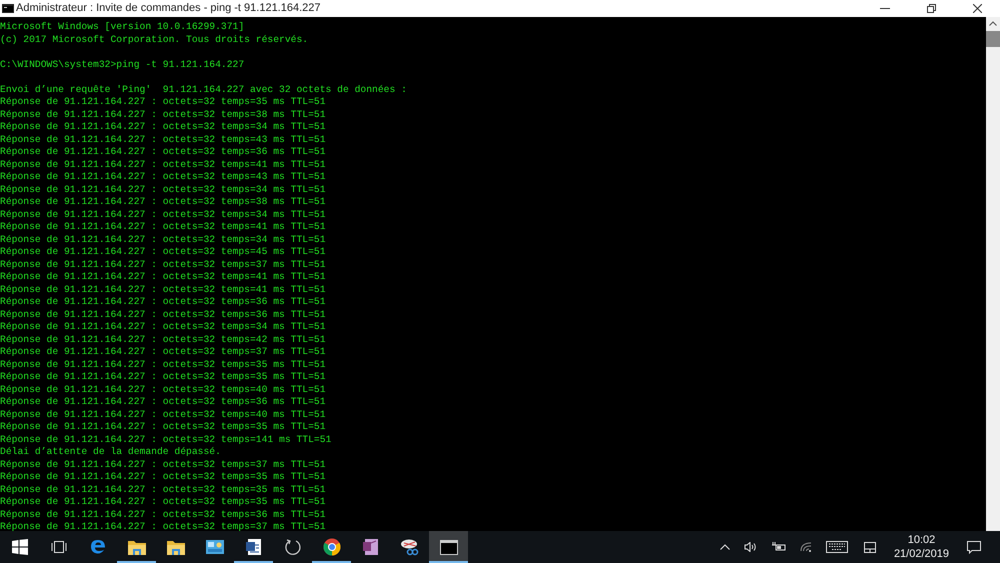  I want to click on clock-date: 21/02/2019, so click(921, 554).